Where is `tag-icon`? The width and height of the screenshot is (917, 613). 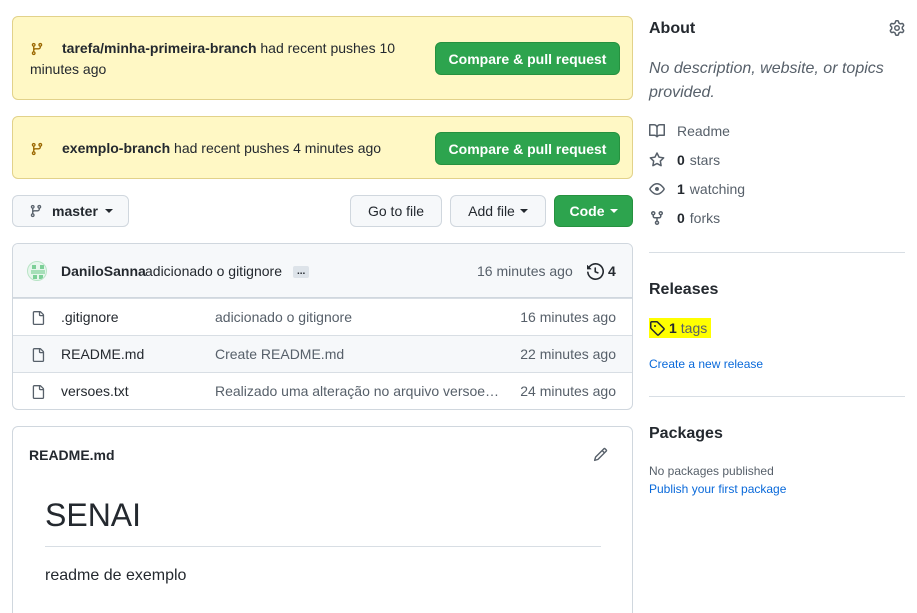
tag-icon is located at coordinates (657, 328).